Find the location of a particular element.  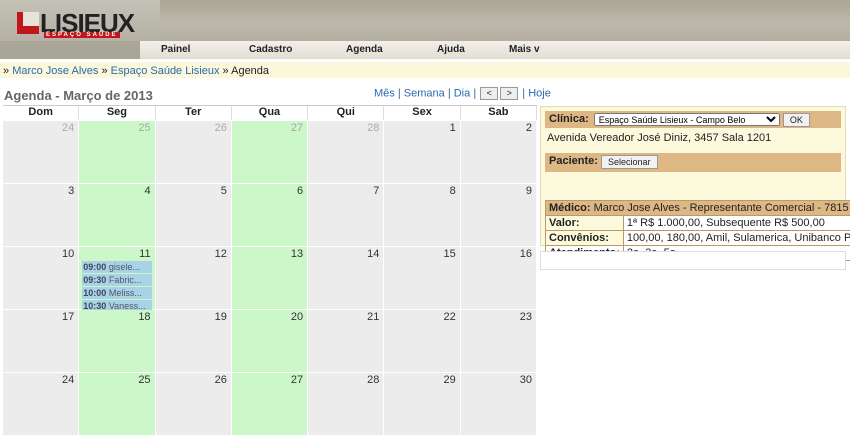

breadcrumb-prefix: » is located at coordinates (7, 71).